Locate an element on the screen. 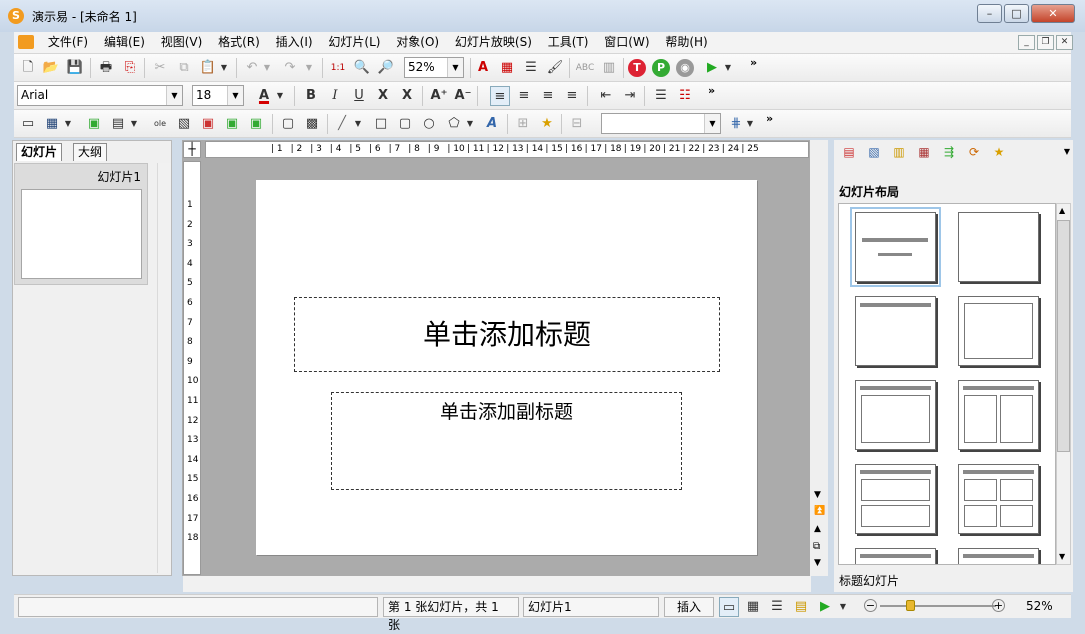  insert-mode-status: 插入 is located at coordinates (689, 607).